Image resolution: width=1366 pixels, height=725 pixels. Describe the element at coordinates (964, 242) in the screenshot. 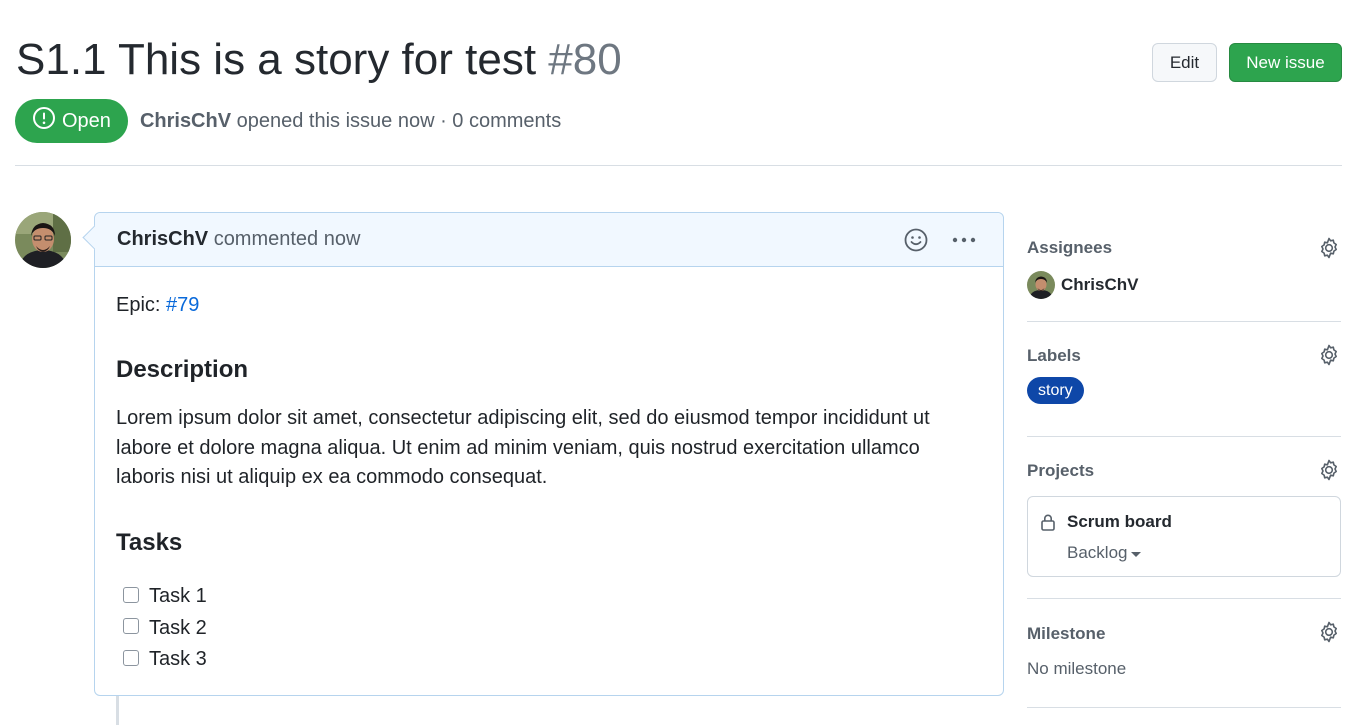

I see `kebab-menu-icon` at that location.